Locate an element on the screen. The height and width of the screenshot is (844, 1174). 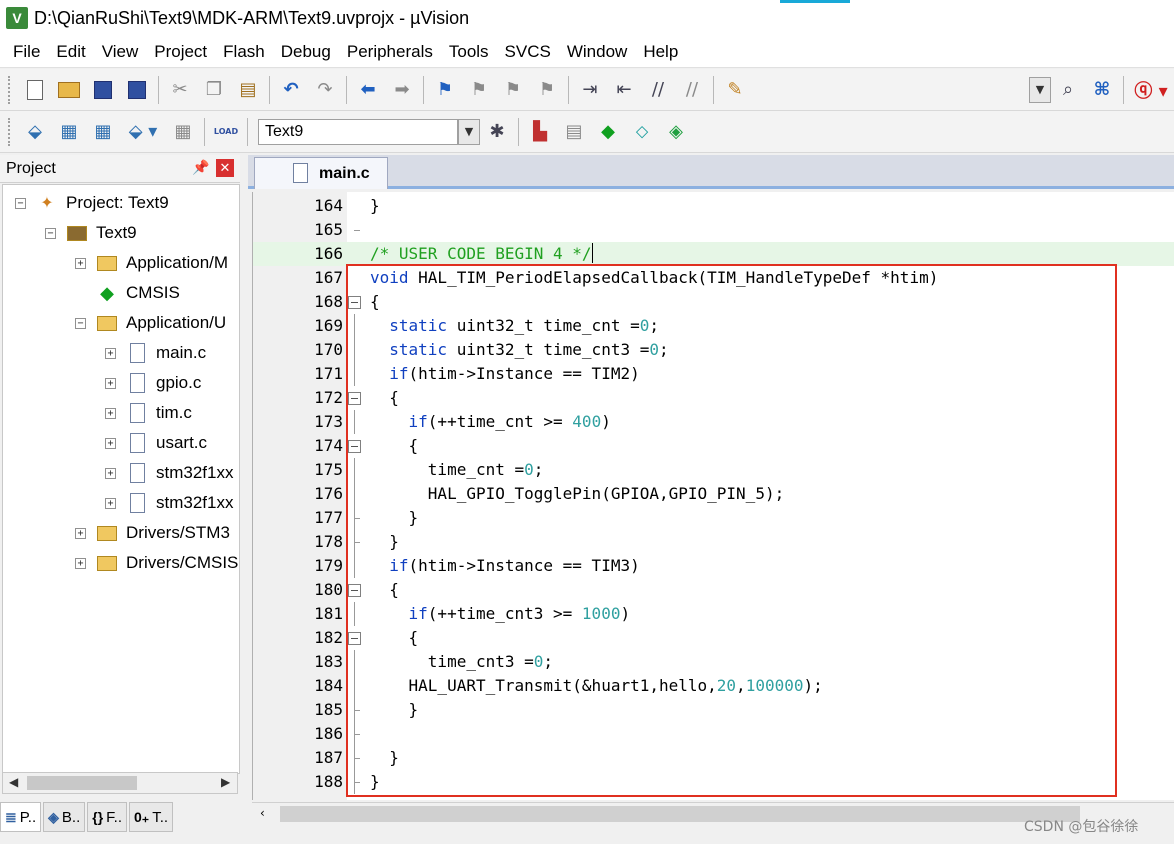
code-line: 171 if(htim->Instance == TIM2) is located at coordinates (713, 374).